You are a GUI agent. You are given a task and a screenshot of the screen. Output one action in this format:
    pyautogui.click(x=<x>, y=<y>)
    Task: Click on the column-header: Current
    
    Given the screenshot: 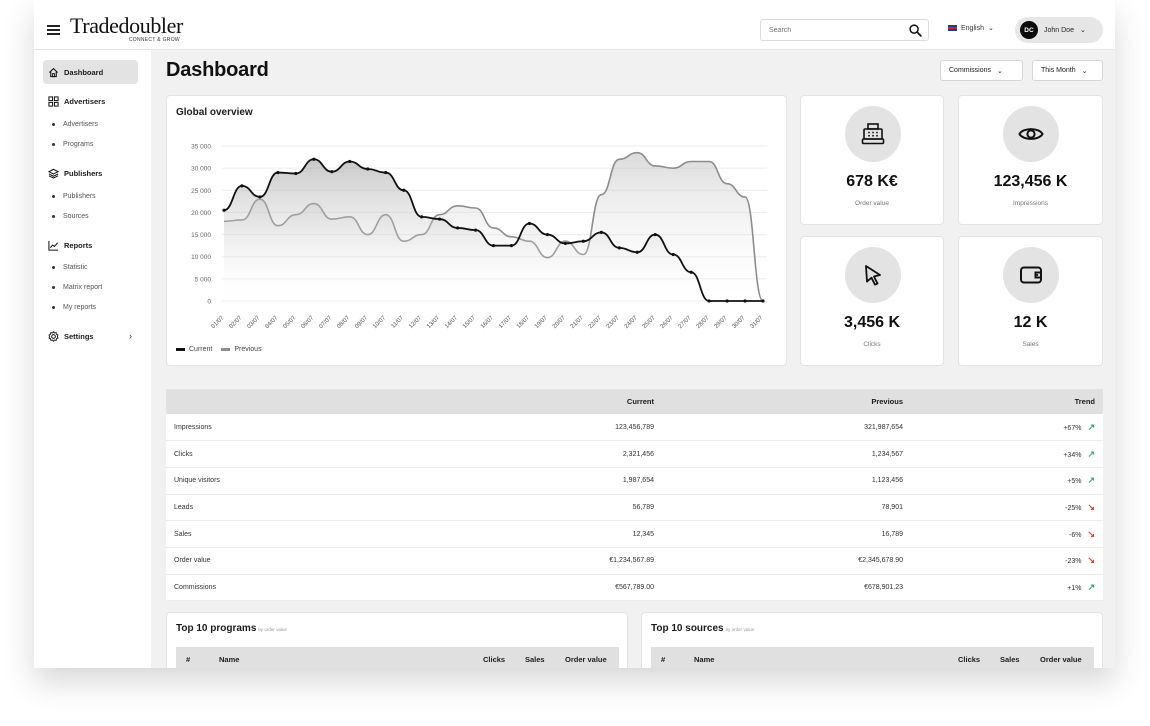 What is the action you would take?
    pyautogui.click(x=544, y=401)
    